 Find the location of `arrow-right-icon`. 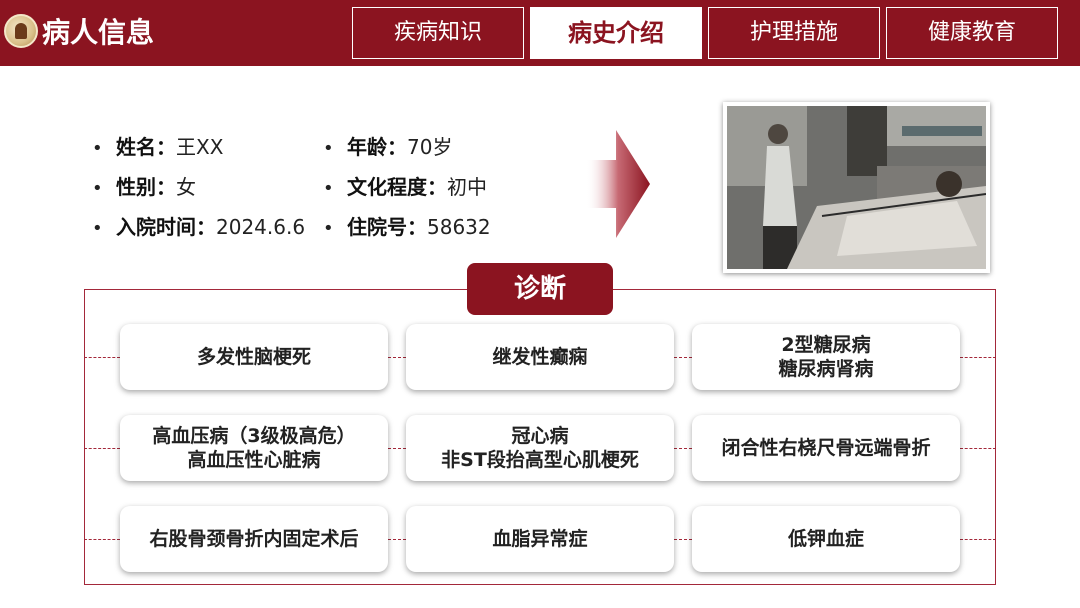

arrow-right-icon is located at coordinates (618, 184).